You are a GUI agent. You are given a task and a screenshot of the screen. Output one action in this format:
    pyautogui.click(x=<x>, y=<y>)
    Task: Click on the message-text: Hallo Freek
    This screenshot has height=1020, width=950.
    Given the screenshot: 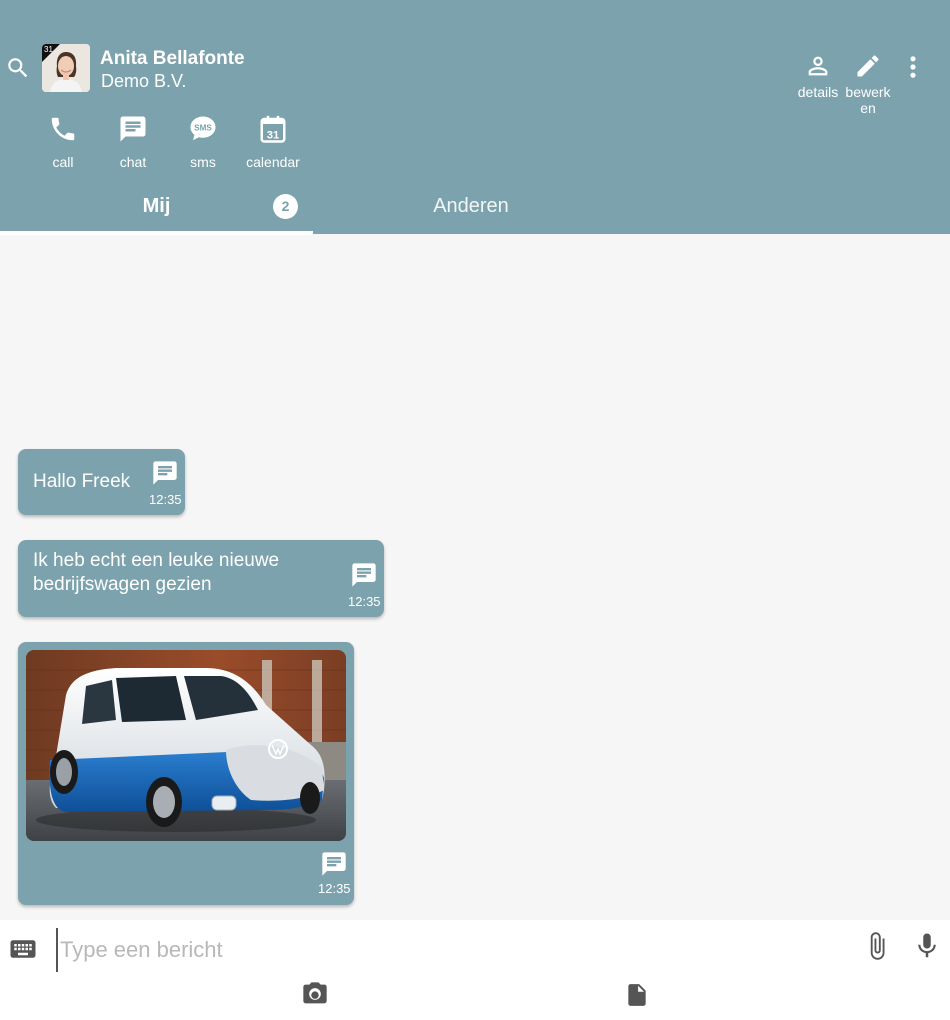 What is the action you would take?
    pyautogui.click(x=82, y=481)
    